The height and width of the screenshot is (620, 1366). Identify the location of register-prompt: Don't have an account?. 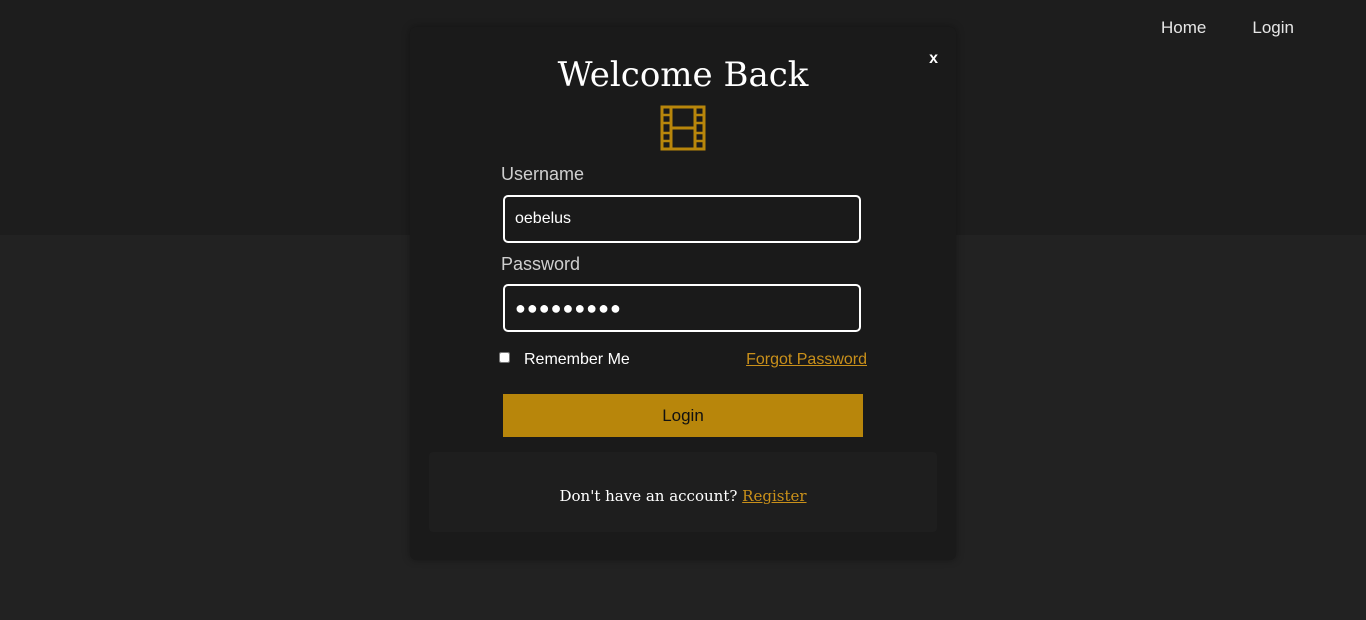
(648, 496).